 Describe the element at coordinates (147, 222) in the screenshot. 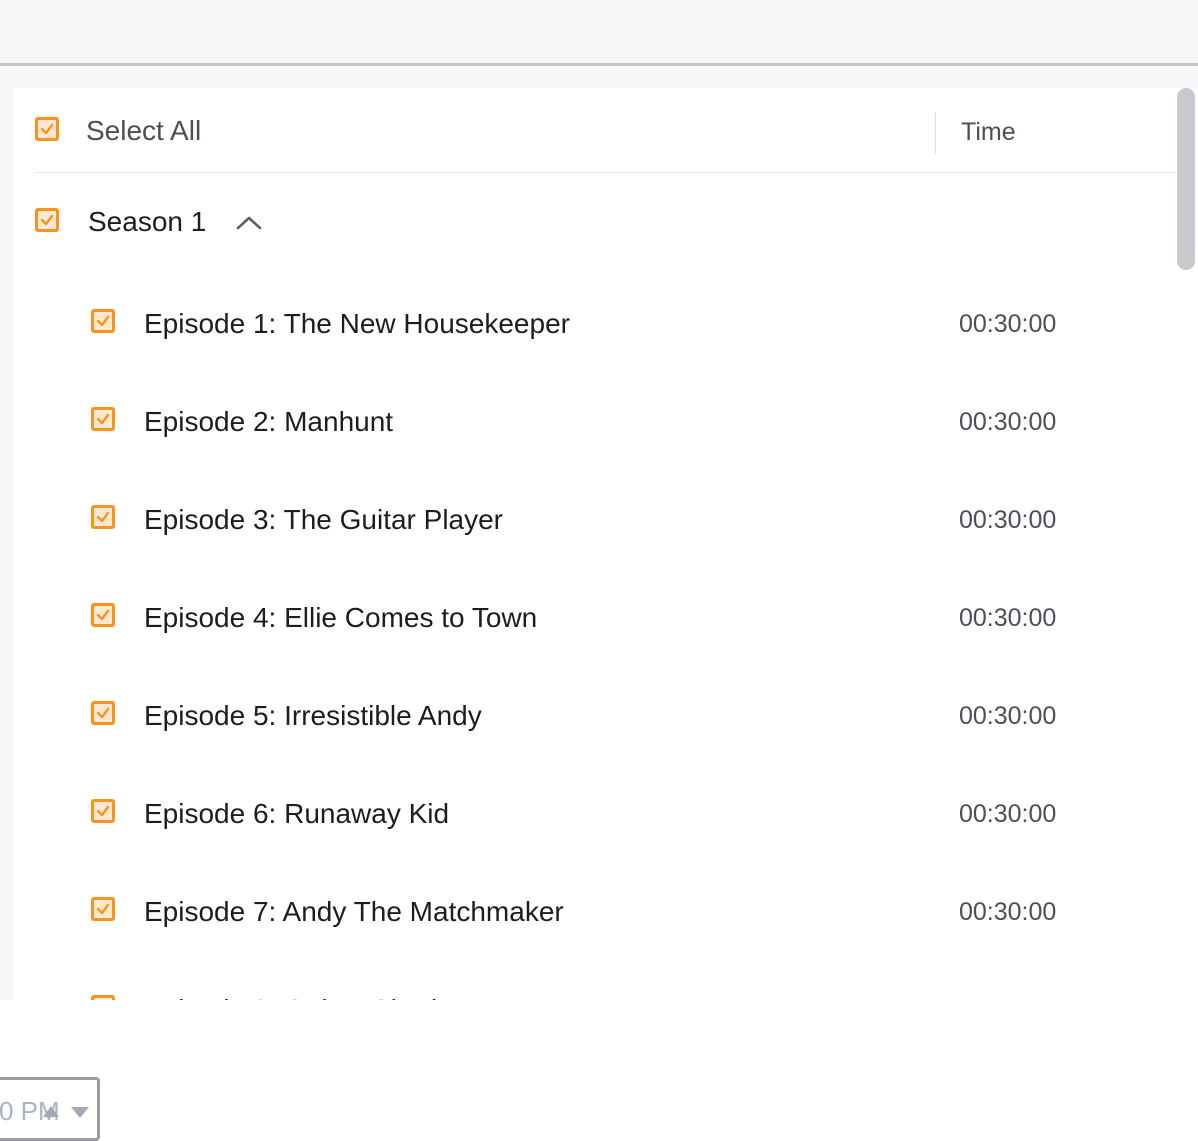

I see `season-label: Season 1` at that location.